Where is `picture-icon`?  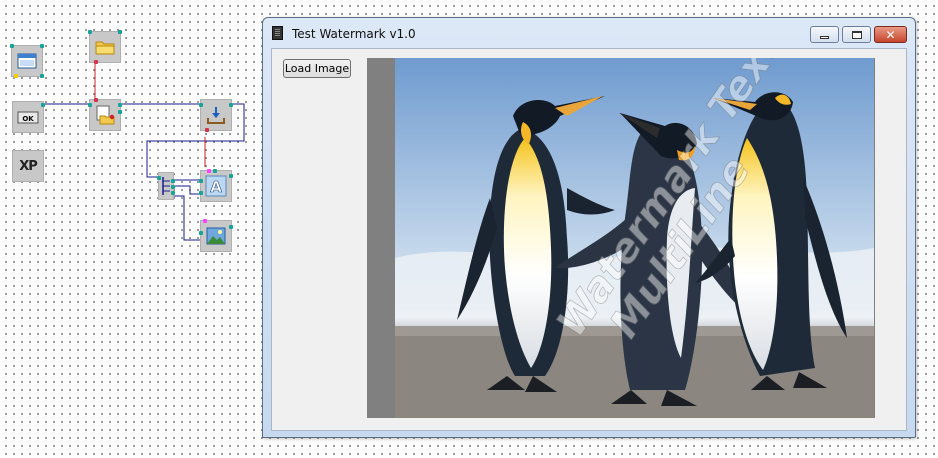
picture-icon is located at coordinates (216, 236).